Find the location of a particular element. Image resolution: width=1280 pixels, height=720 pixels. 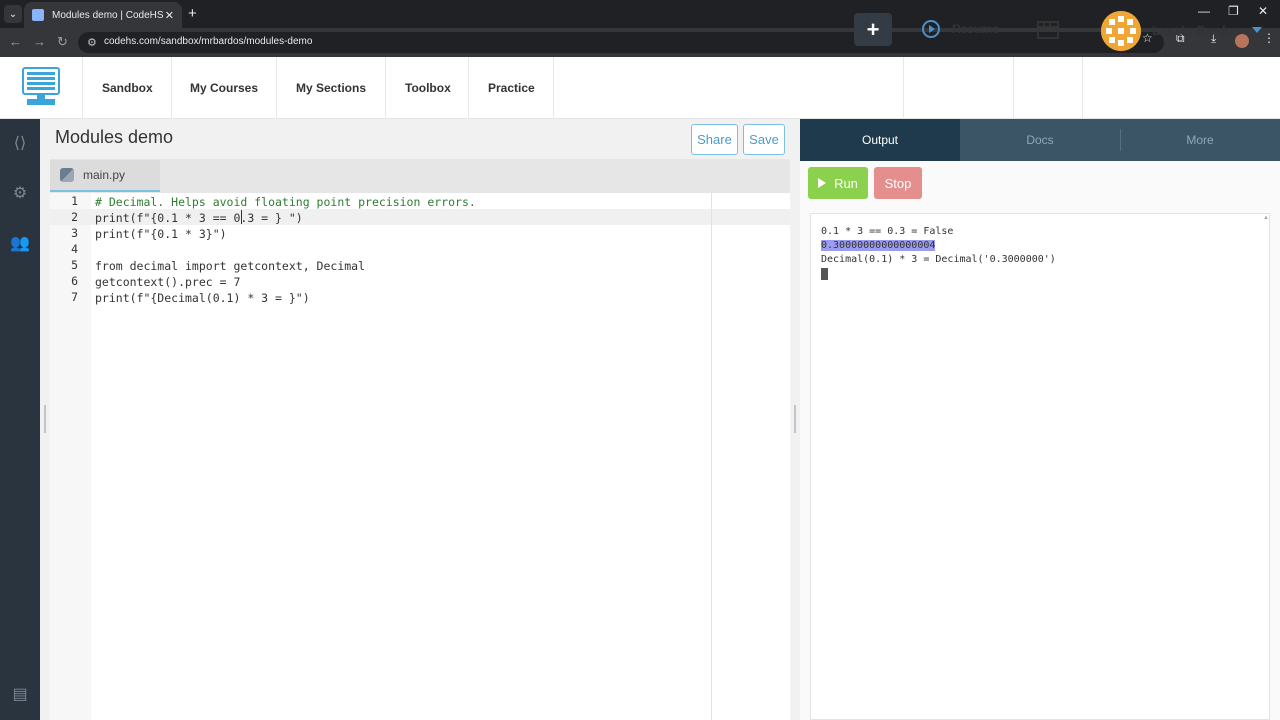

tab-docs: Docs is located at coordinates (1040, 140).